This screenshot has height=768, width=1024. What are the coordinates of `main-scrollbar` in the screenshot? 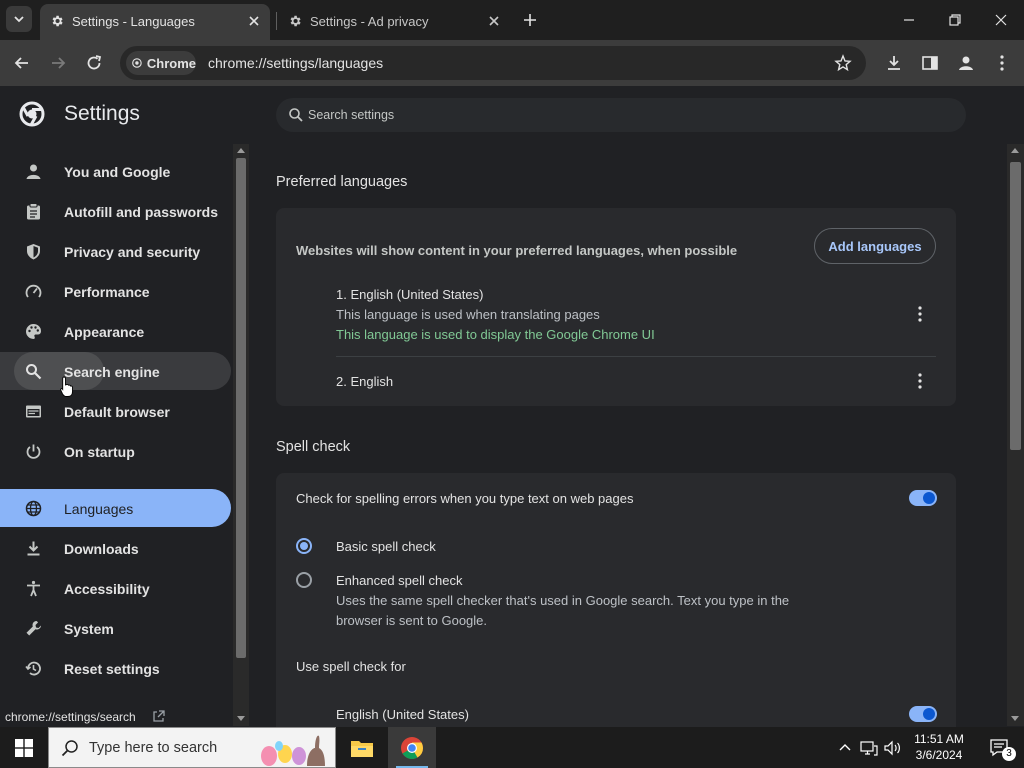 It's located at (1015, 435).